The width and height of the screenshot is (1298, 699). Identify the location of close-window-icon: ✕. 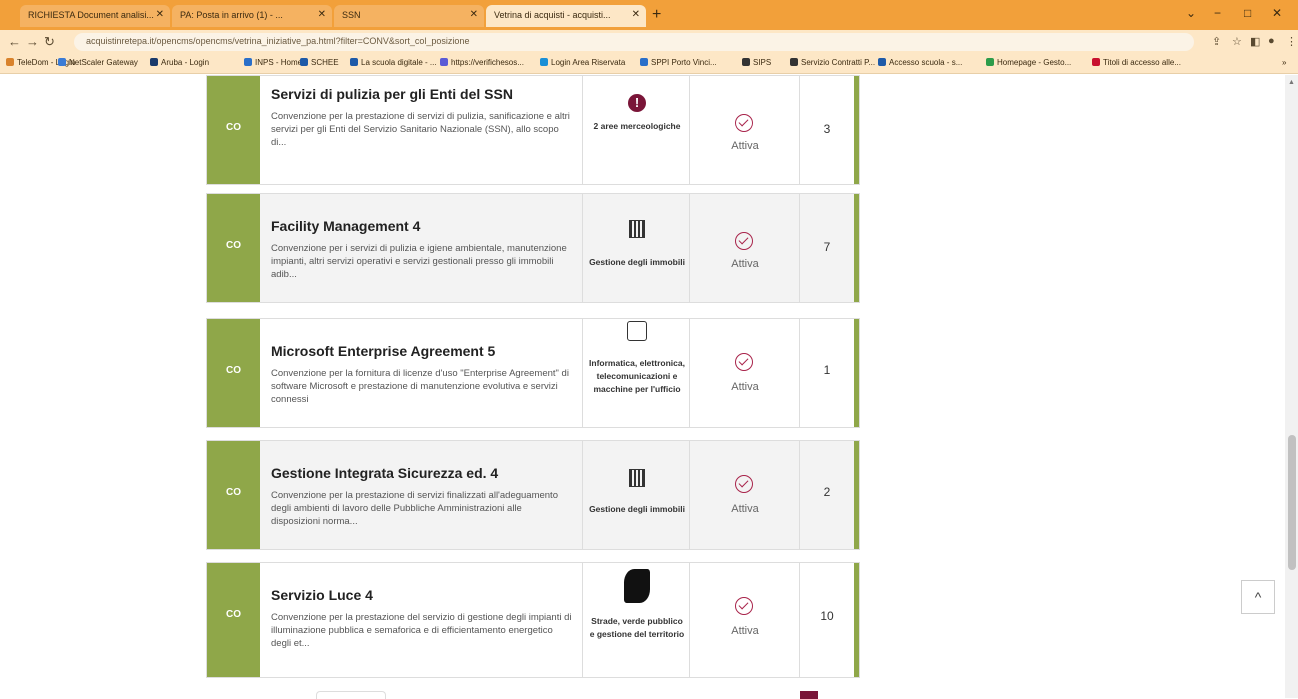
(1277, 13).